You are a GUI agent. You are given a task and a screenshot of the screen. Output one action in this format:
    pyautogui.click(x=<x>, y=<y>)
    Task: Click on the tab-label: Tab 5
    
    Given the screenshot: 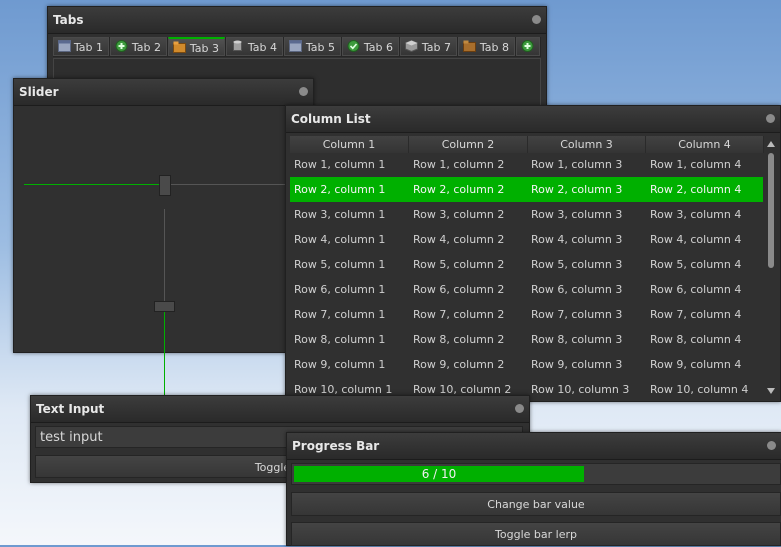 What is the action you would take?
    pyautogui.click(x=320, y=47)
    